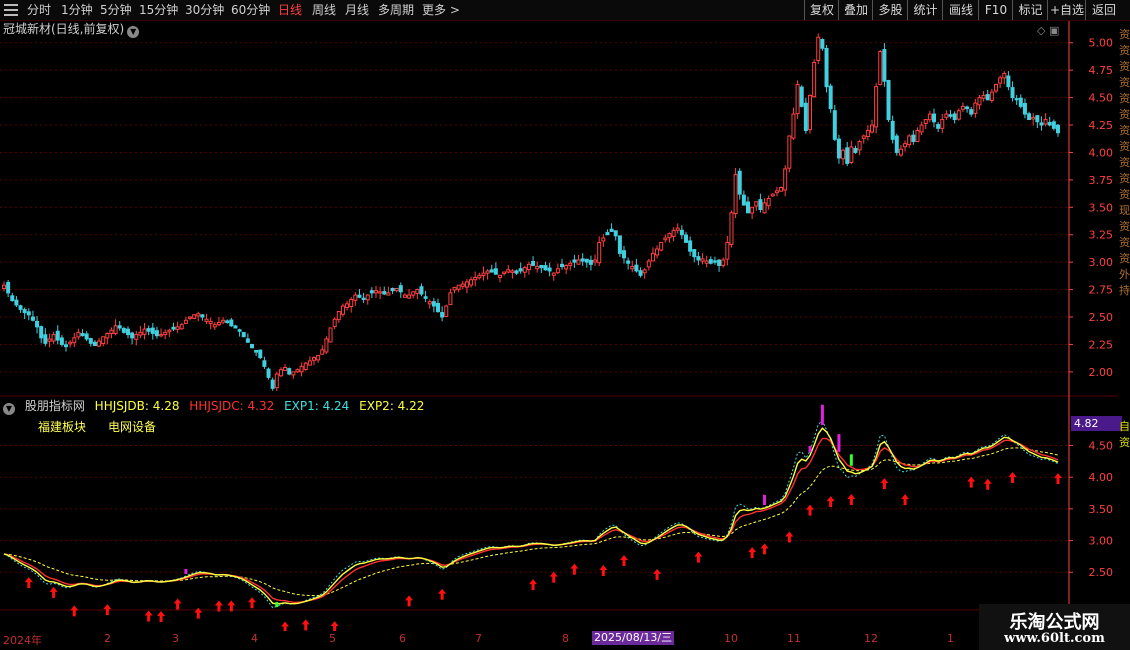  What do you see at coordinates (396, 10) in the screenshot?
I see `period-tab-multi: 多周期` at bounding box center [396, 10].